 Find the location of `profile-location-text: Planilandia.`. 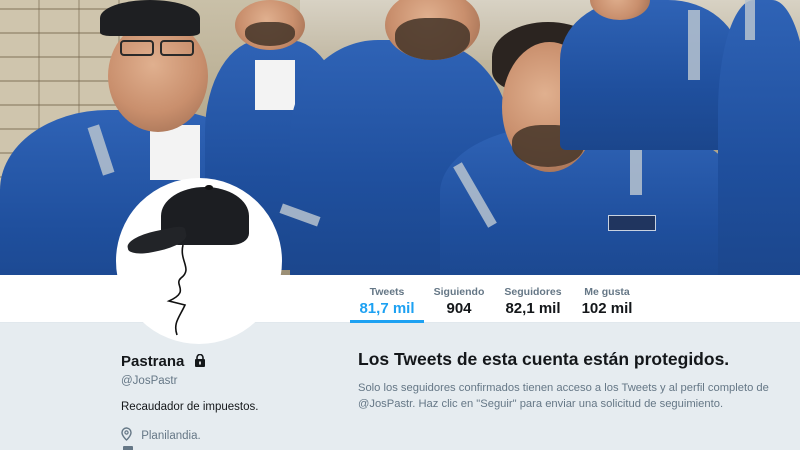

profile-location-text: Planilandia. is located at coordinates (171, 436).